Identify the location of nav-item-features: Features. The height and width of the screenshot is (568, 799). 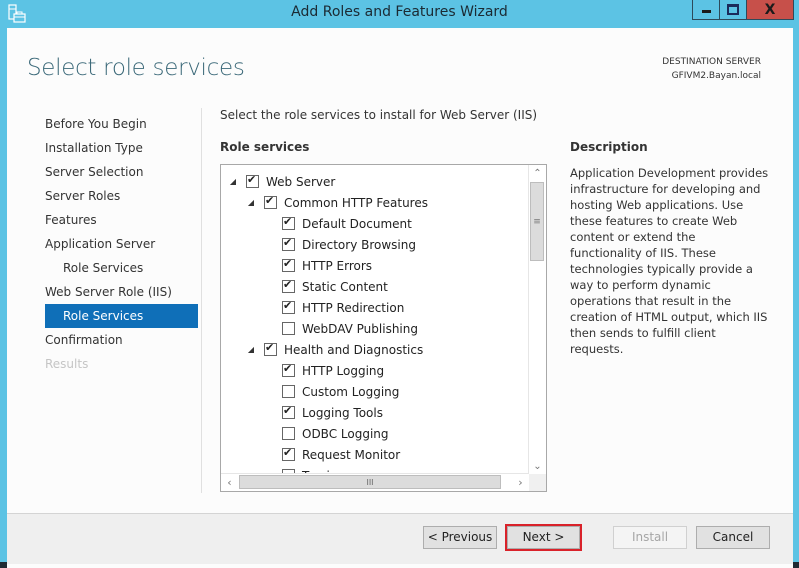
(121, 220).